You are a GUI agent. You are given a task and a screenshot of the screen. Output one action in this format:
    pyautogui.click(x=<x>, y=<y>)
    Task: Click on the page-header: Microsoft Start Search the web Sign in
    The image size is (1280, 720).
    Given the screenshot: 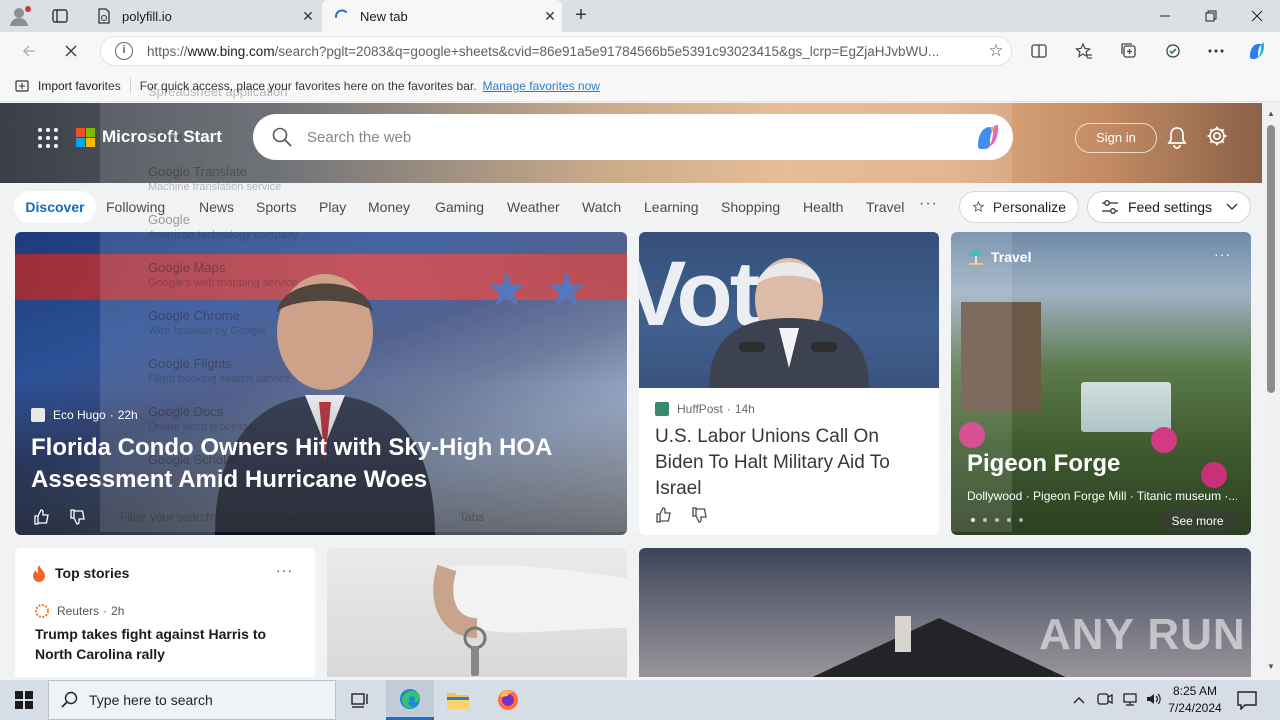 What is the action you would take?
    pyautogui.click(x=631, y=143)
    